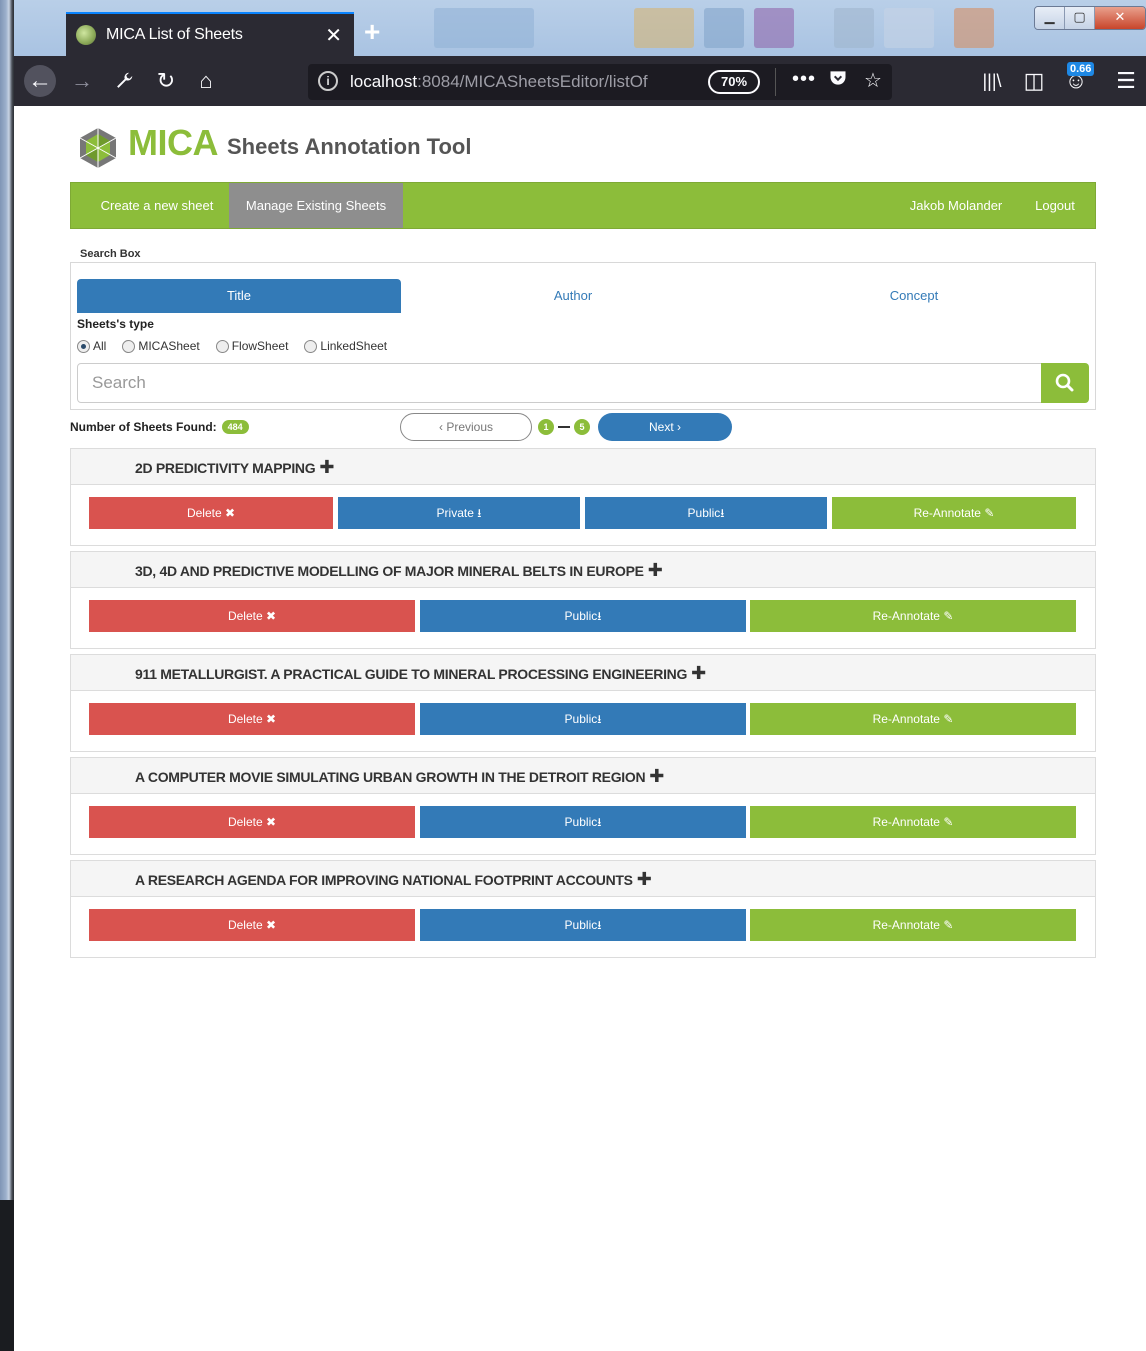 The height and width of the screenshot is (1351, 1146). I want to click on create-sheet-link: Create a new sheet, so click(157, 205).